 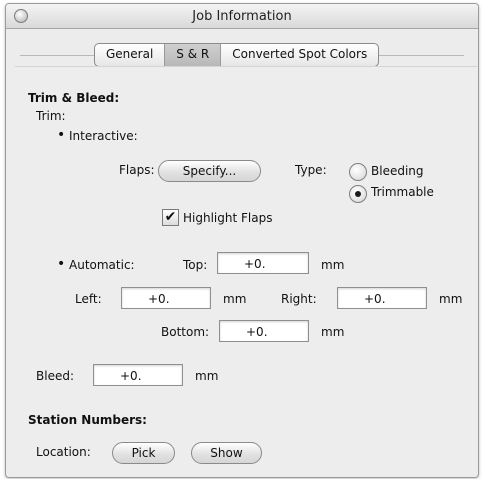 I want to click on interactive-label: Interactive:, so click(x=103, y=136).